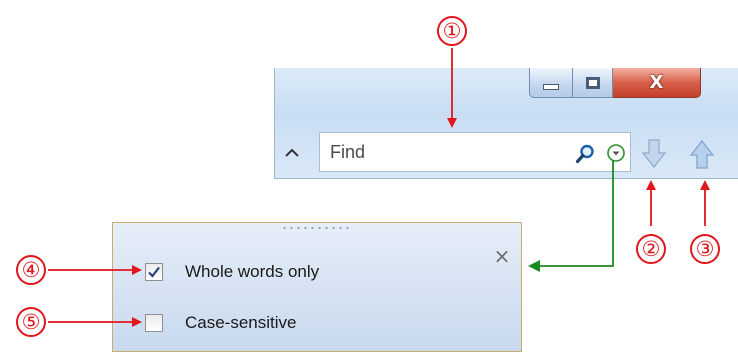 The width and height of the screenshot is (738, 352). I want to click on next-result-arrow-down-icon, so click(654, 154).